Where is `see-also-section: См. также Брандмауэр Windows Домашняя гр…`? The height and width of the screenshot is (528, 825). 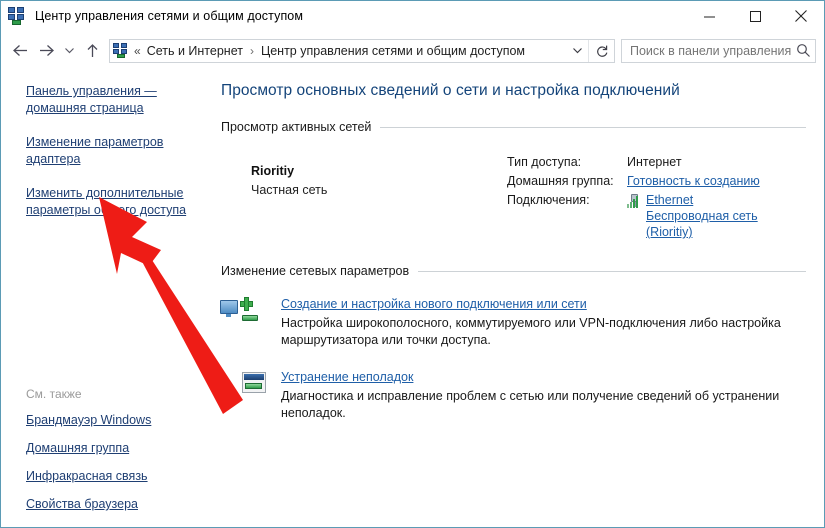 see-also-section: См. также Брандмауэр Windows Домашняя гр… is located at coordinates (107, 449).